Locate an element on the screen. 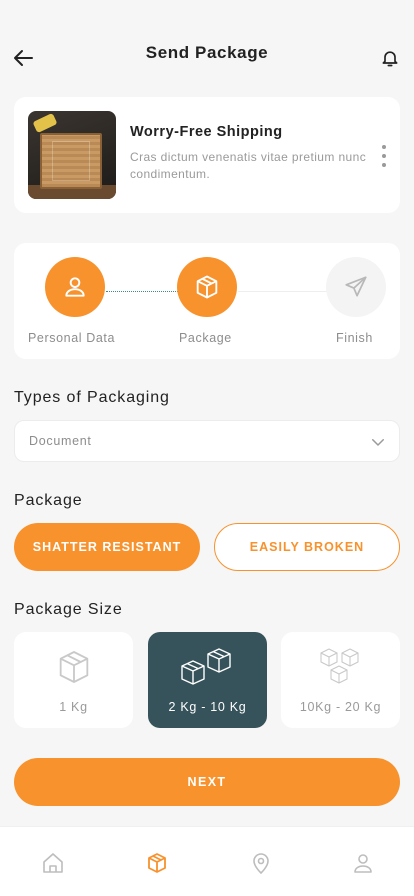 The height and width of the screenshot is (896, 414). next-button: NEXT is located at coordinates (207, 782).